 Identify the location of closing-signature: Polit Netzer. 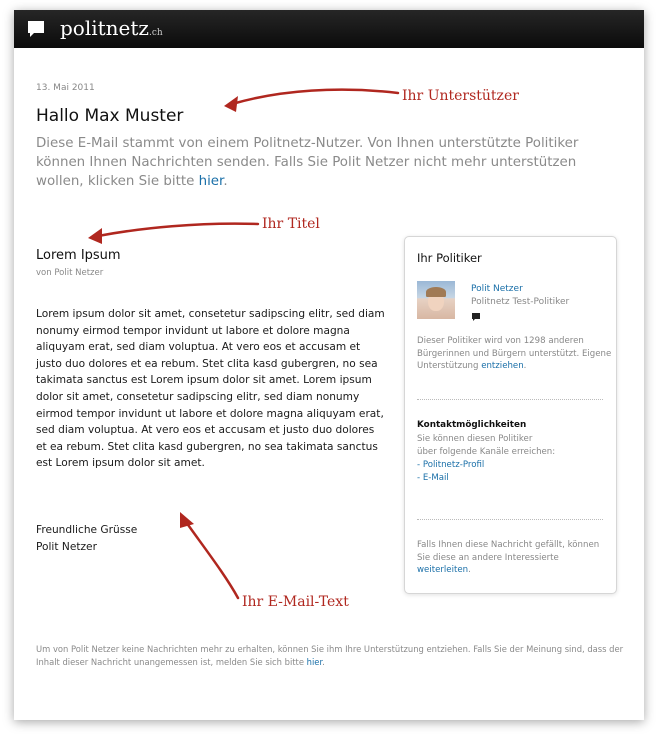
(66, 546).